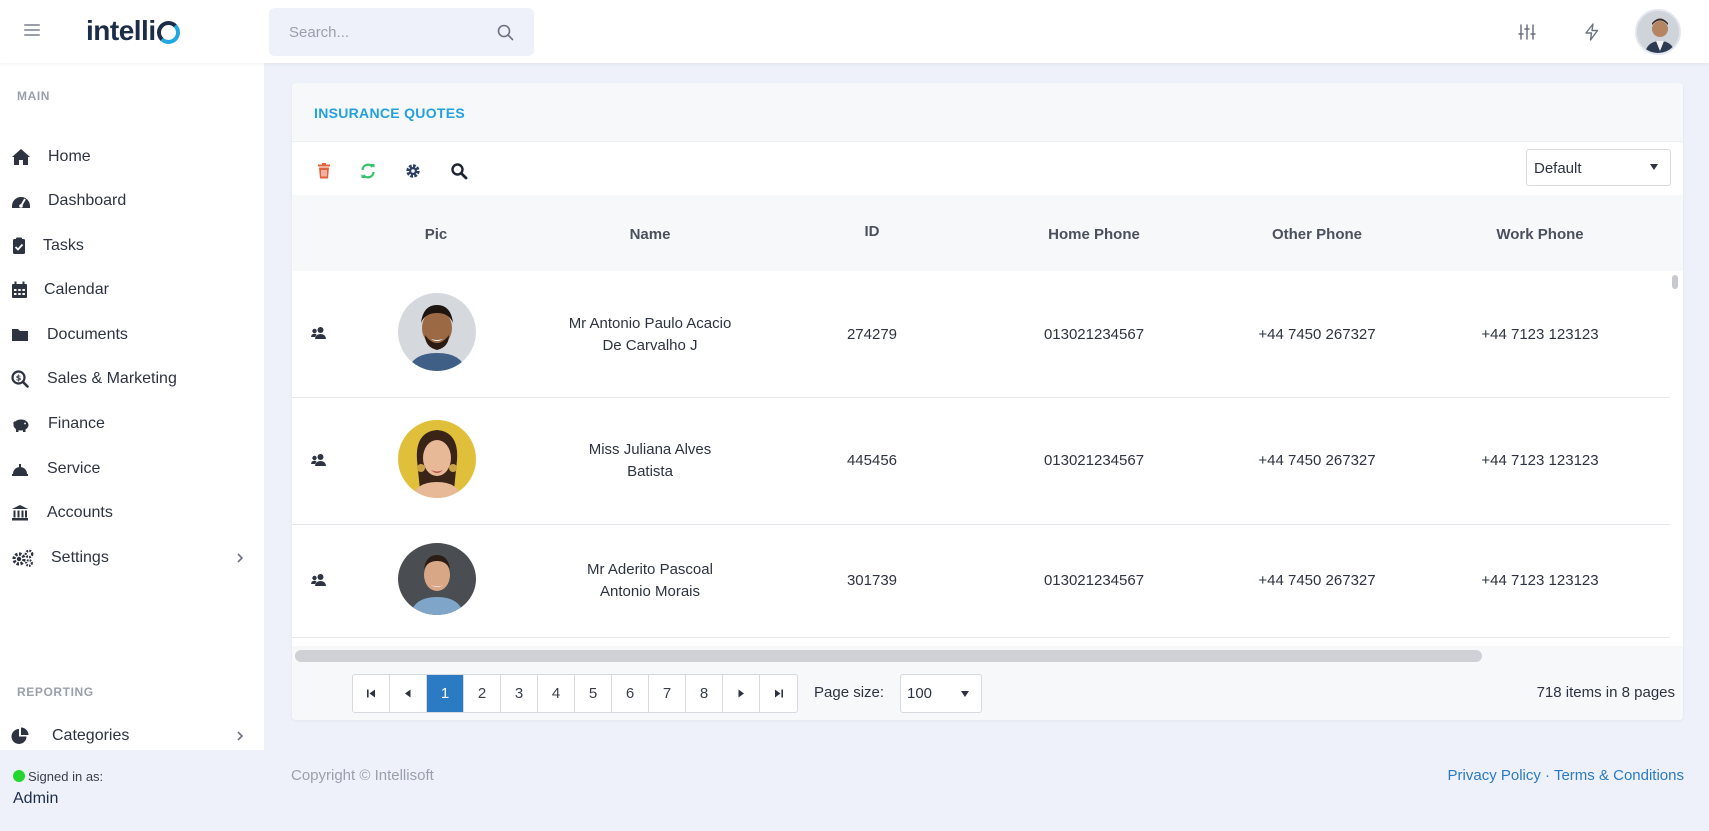  Describe the element at coordinates (593, 693) in the screenshot. I see `page-button-5: 5` at that location.